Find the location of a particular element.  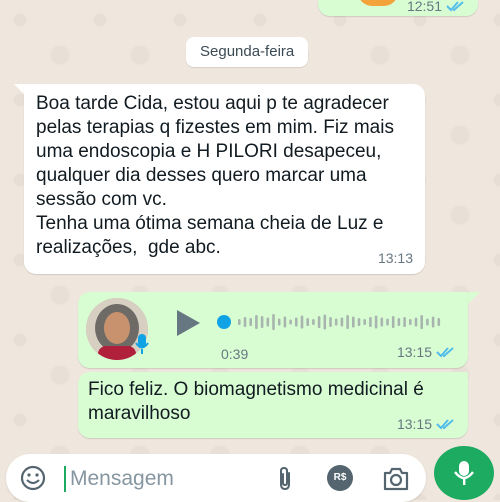

waveform is located at coordinates (336, 322).